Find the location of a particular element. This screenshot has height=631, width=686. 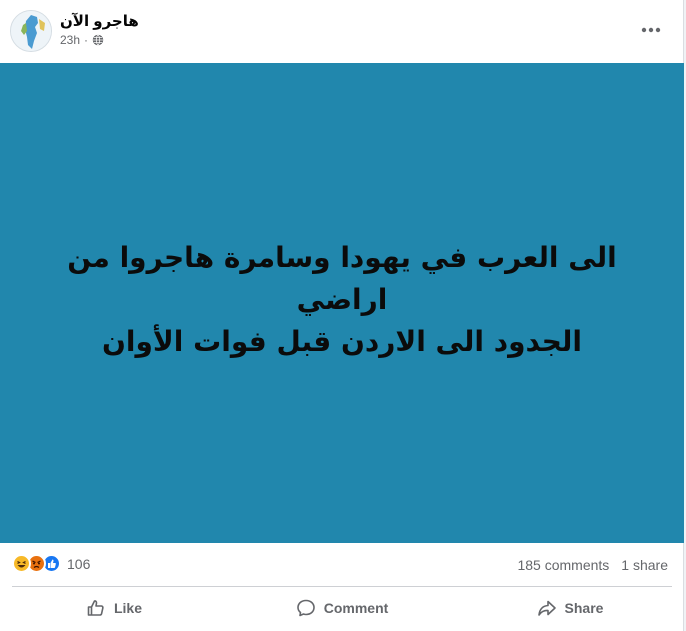

page-avatar is located at coordinates (31, 31).